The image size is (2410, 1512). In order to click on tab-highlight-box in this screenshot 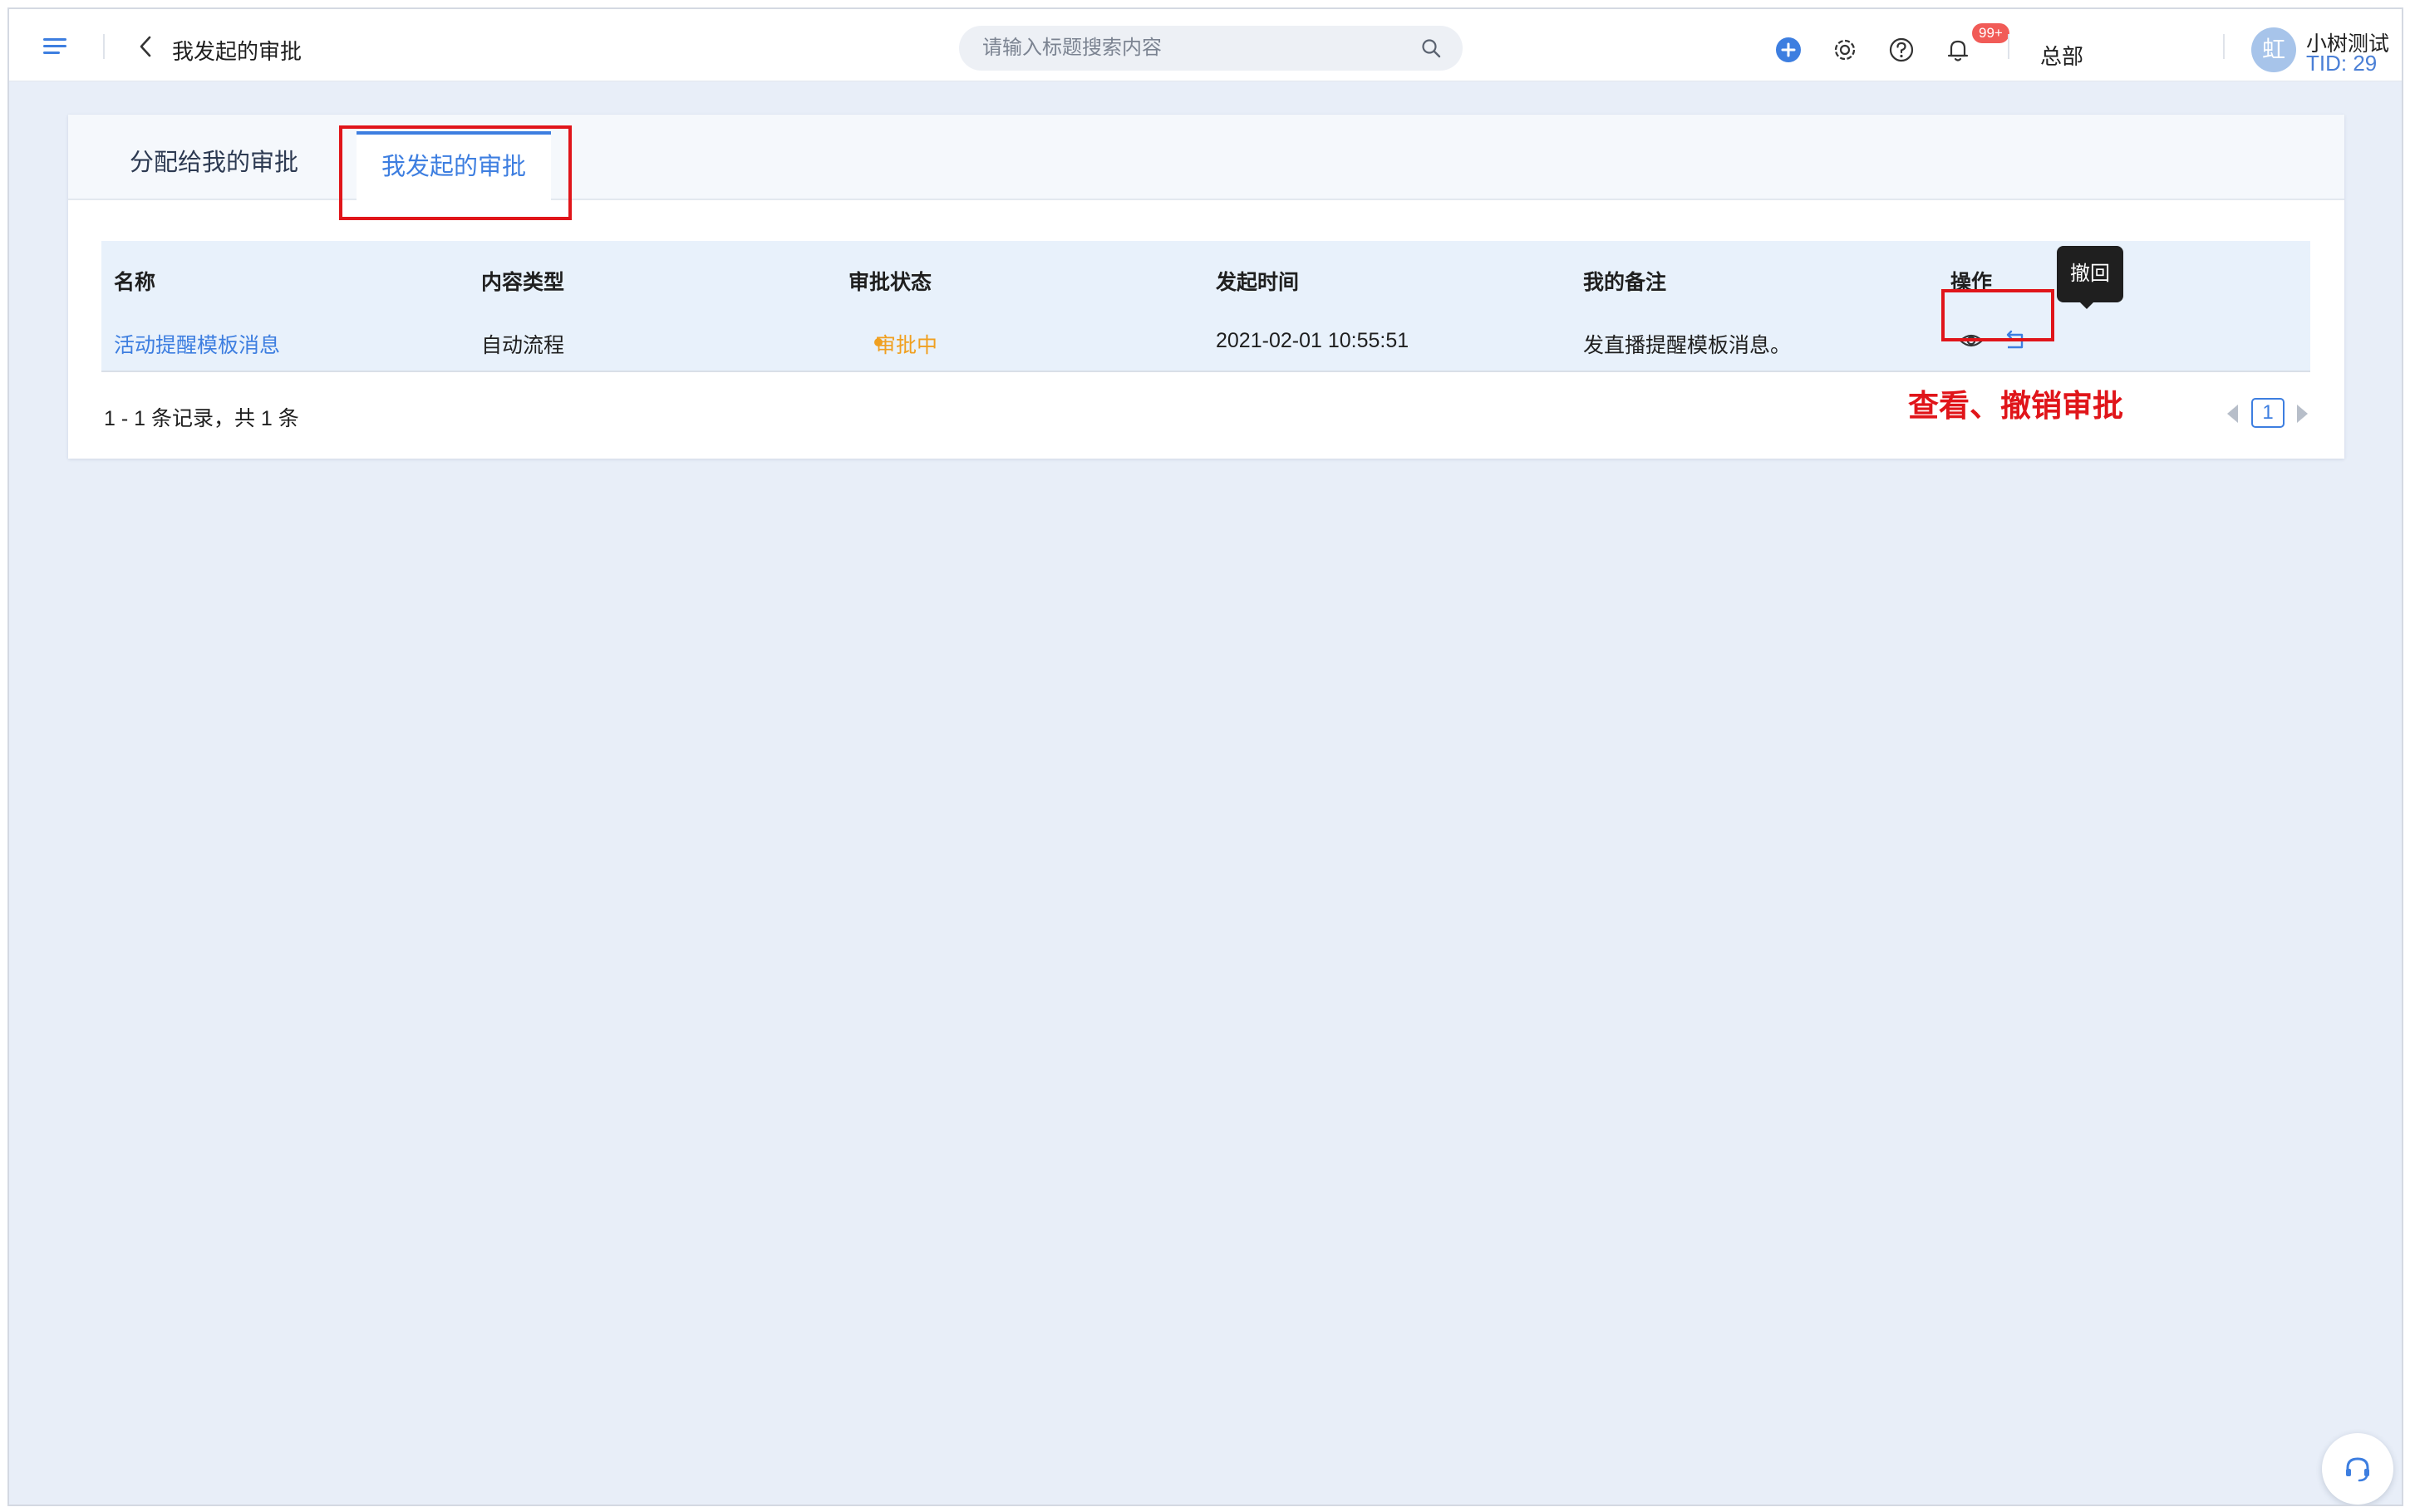, I will do `click(455, 172)`.